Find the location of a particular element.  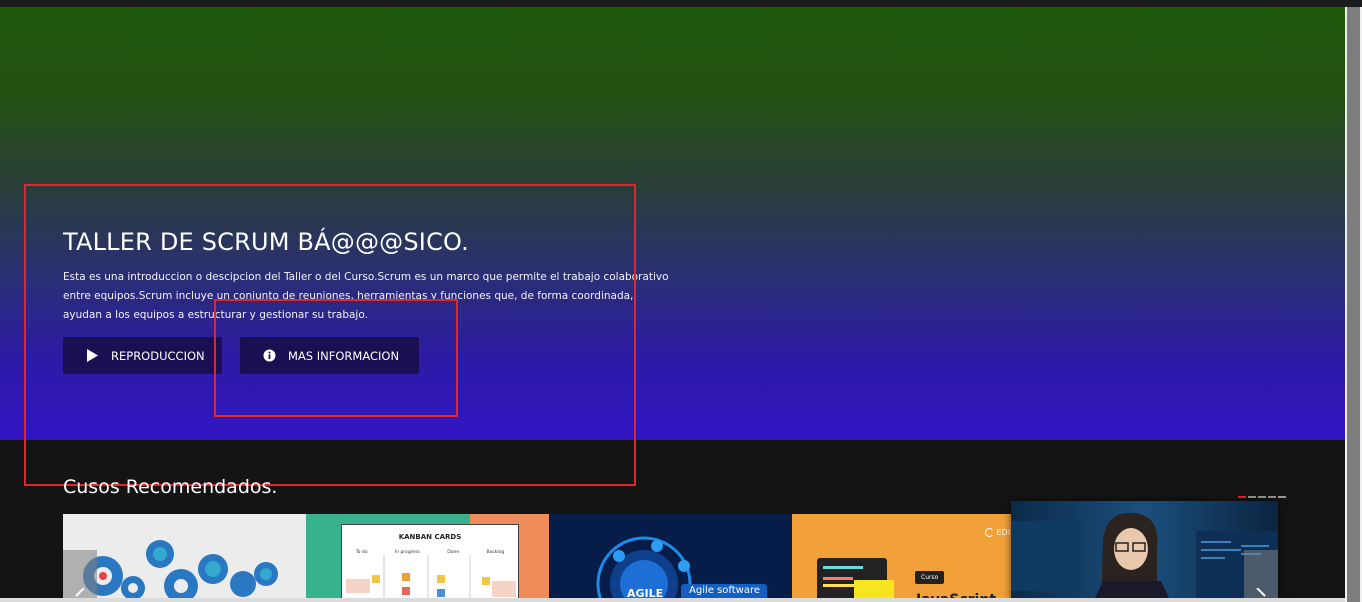

carousel-prev-button is located at coordinates (80, 576).